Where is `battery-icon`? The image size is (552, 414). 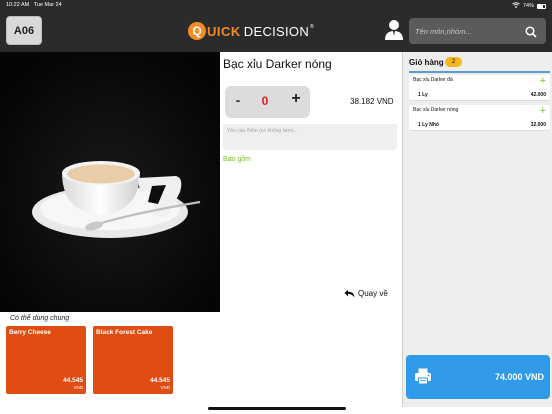
battery-icon is located at coordinates (541, 6).